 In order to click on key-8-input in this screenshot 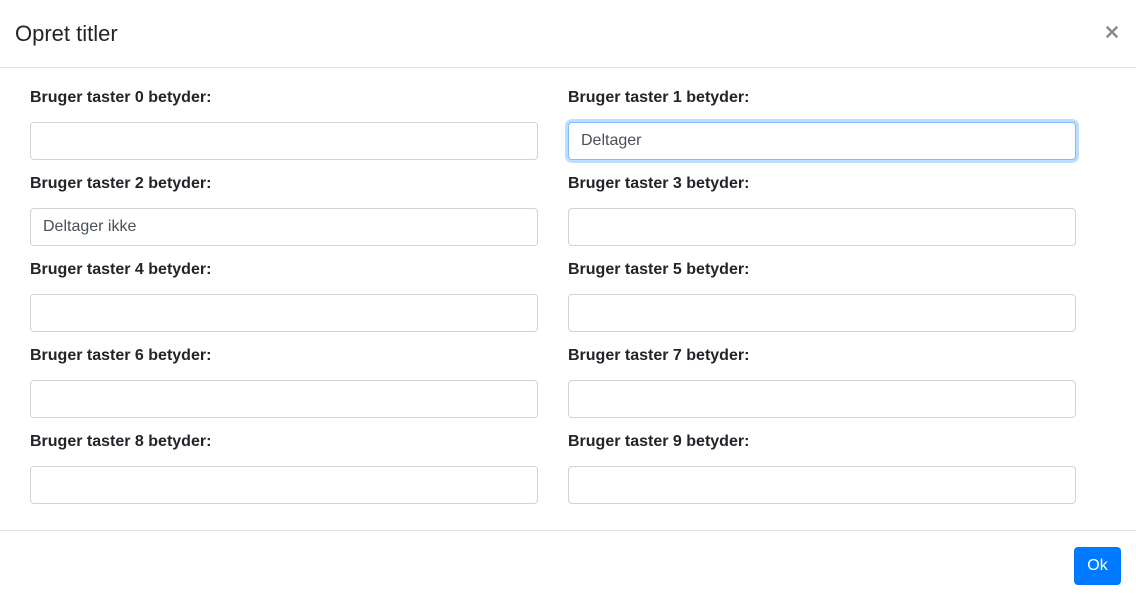, I will do `click(284, 485)`.